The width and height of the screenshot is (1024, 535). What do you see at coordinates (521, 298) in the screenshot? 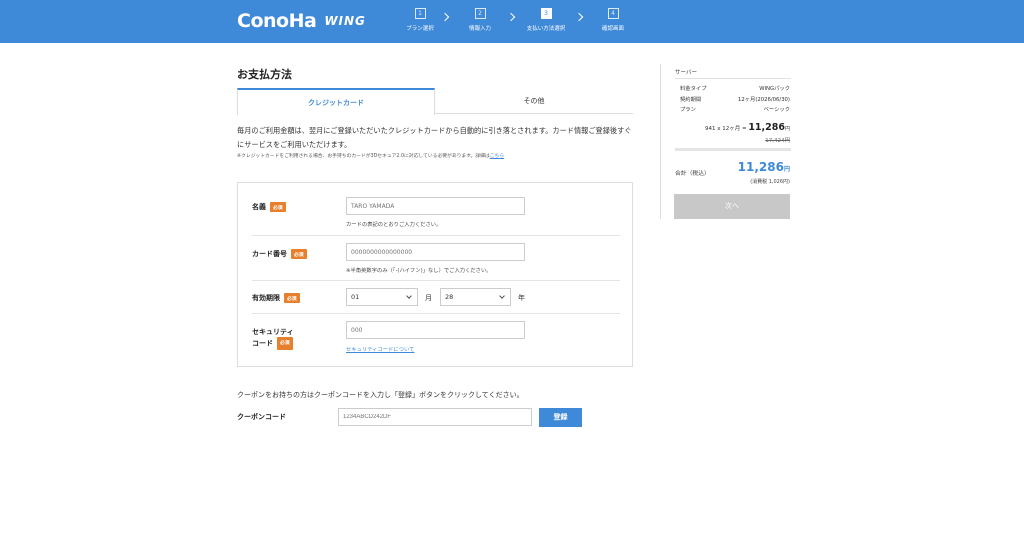
I see `year-unit: 年` at bounding box center [521, 298].